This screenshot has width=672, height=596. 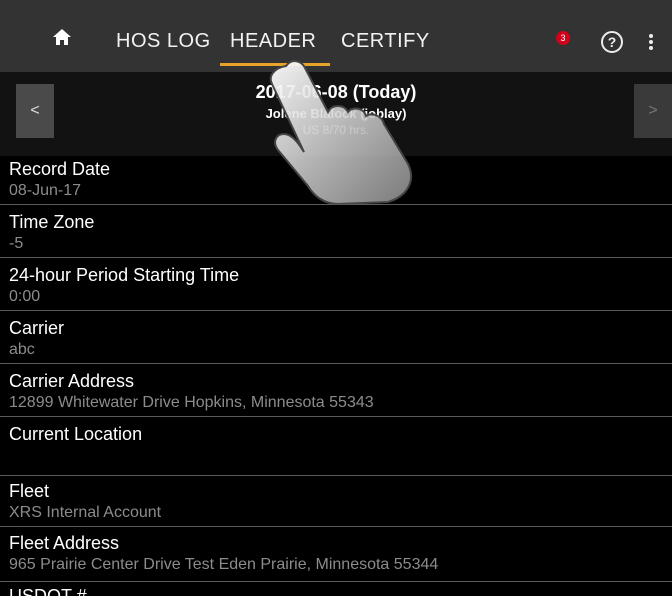 I want to click on field-label: Time Zone, so click(x=52, y=222).